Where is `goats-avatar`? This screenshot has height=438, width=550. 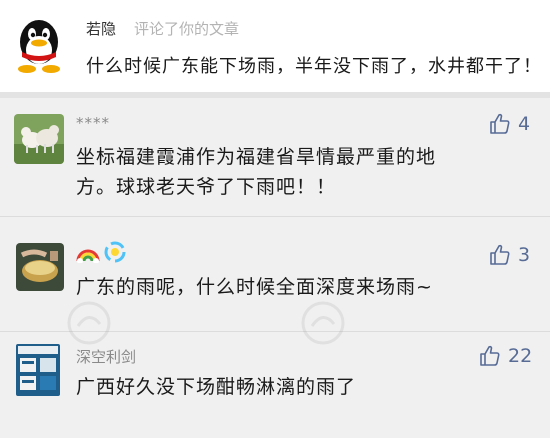
goats-avatar is located at coordinates (39, 139).